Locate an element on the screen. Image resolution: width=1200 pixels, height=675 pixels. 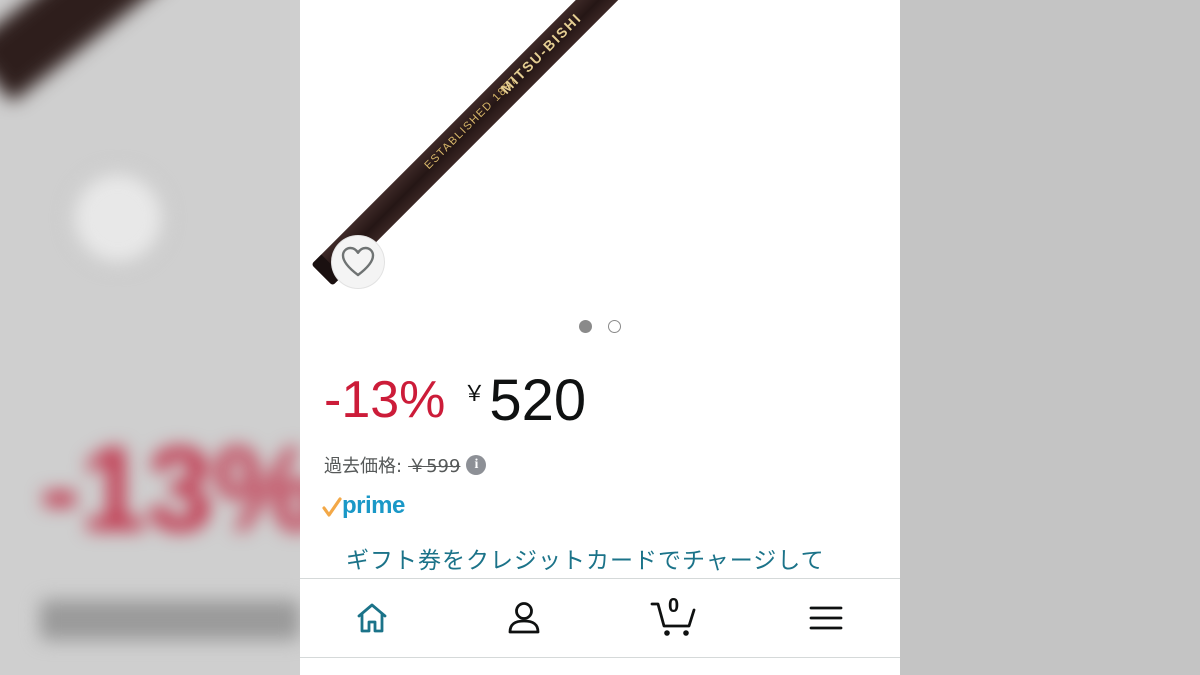
prime-label: prime is located at coordinates (373, 505).